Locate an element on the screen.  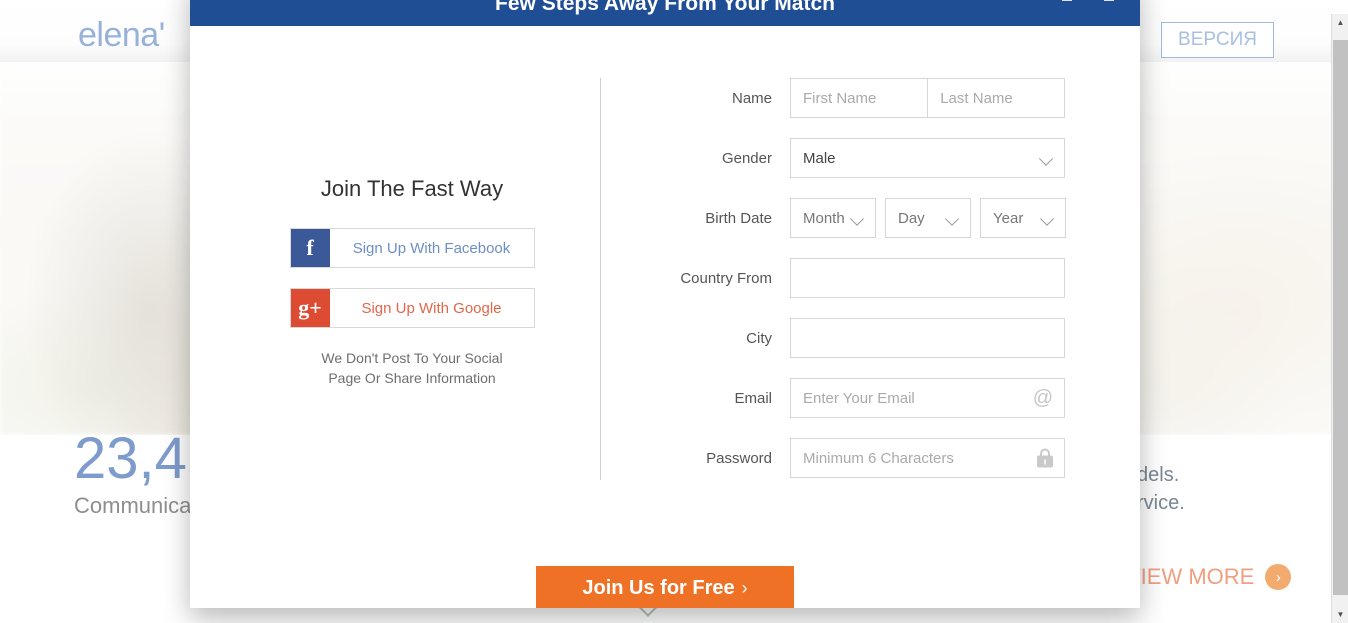
language-version-button: ВЕРСИЯ is located at coordinates (1217, 40).